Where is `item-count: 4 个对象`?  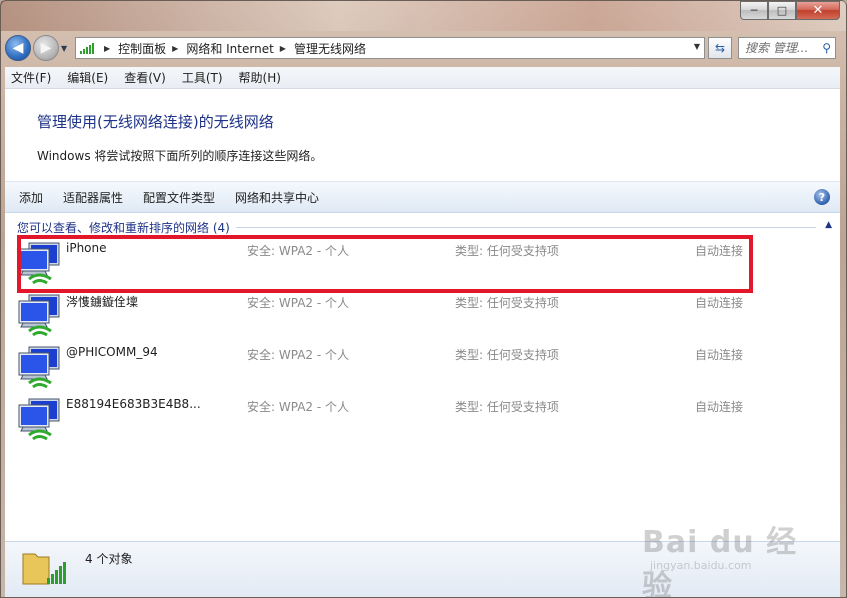
item-count: 4 个对象 is located at coordinates (109, 559).